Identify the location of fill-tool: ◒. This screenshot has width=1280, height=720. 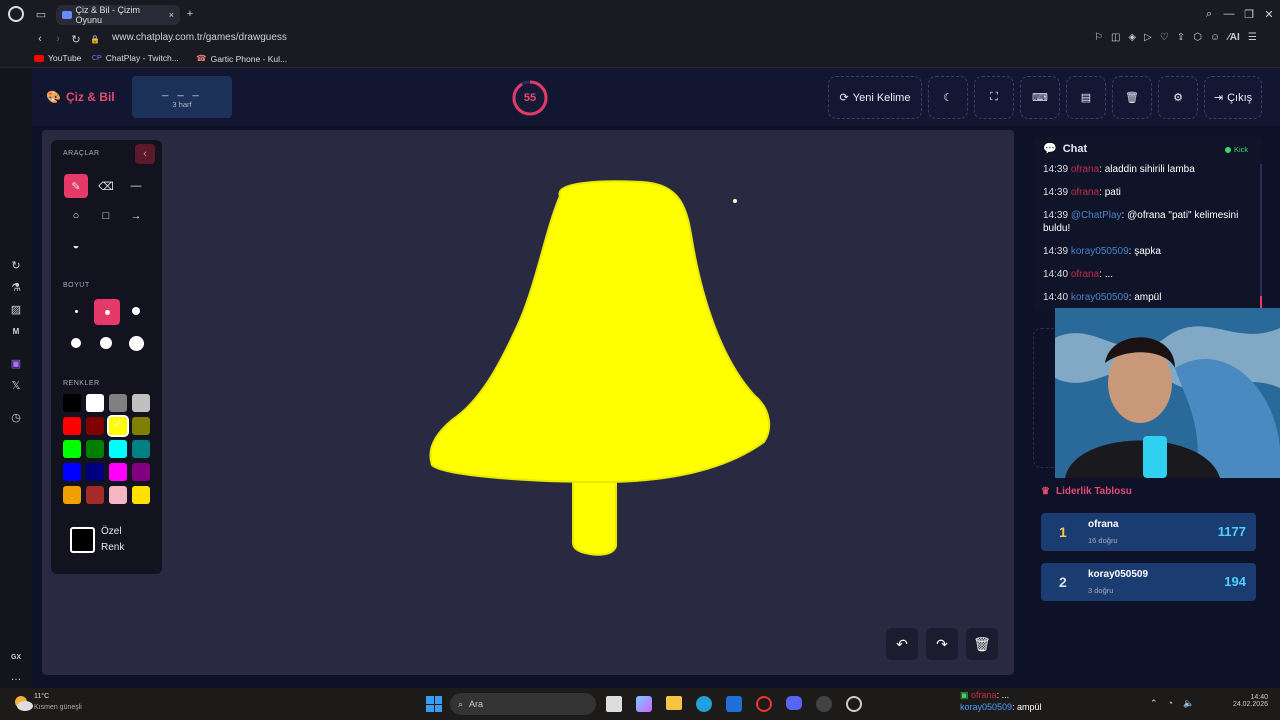
(76, 246).